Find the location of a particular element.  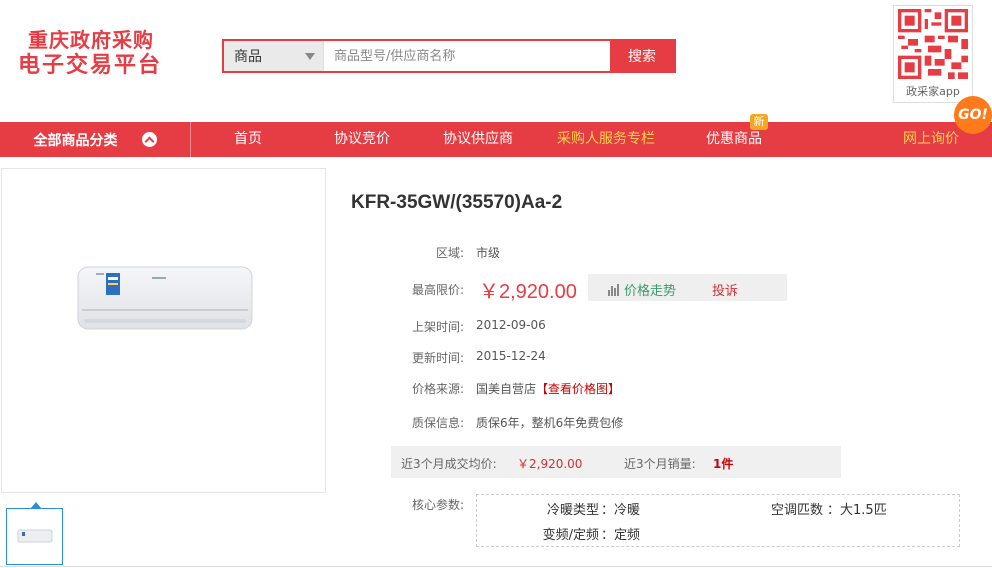

max-price-value: ￥2,920.00 is located at coordinates (528, 292).